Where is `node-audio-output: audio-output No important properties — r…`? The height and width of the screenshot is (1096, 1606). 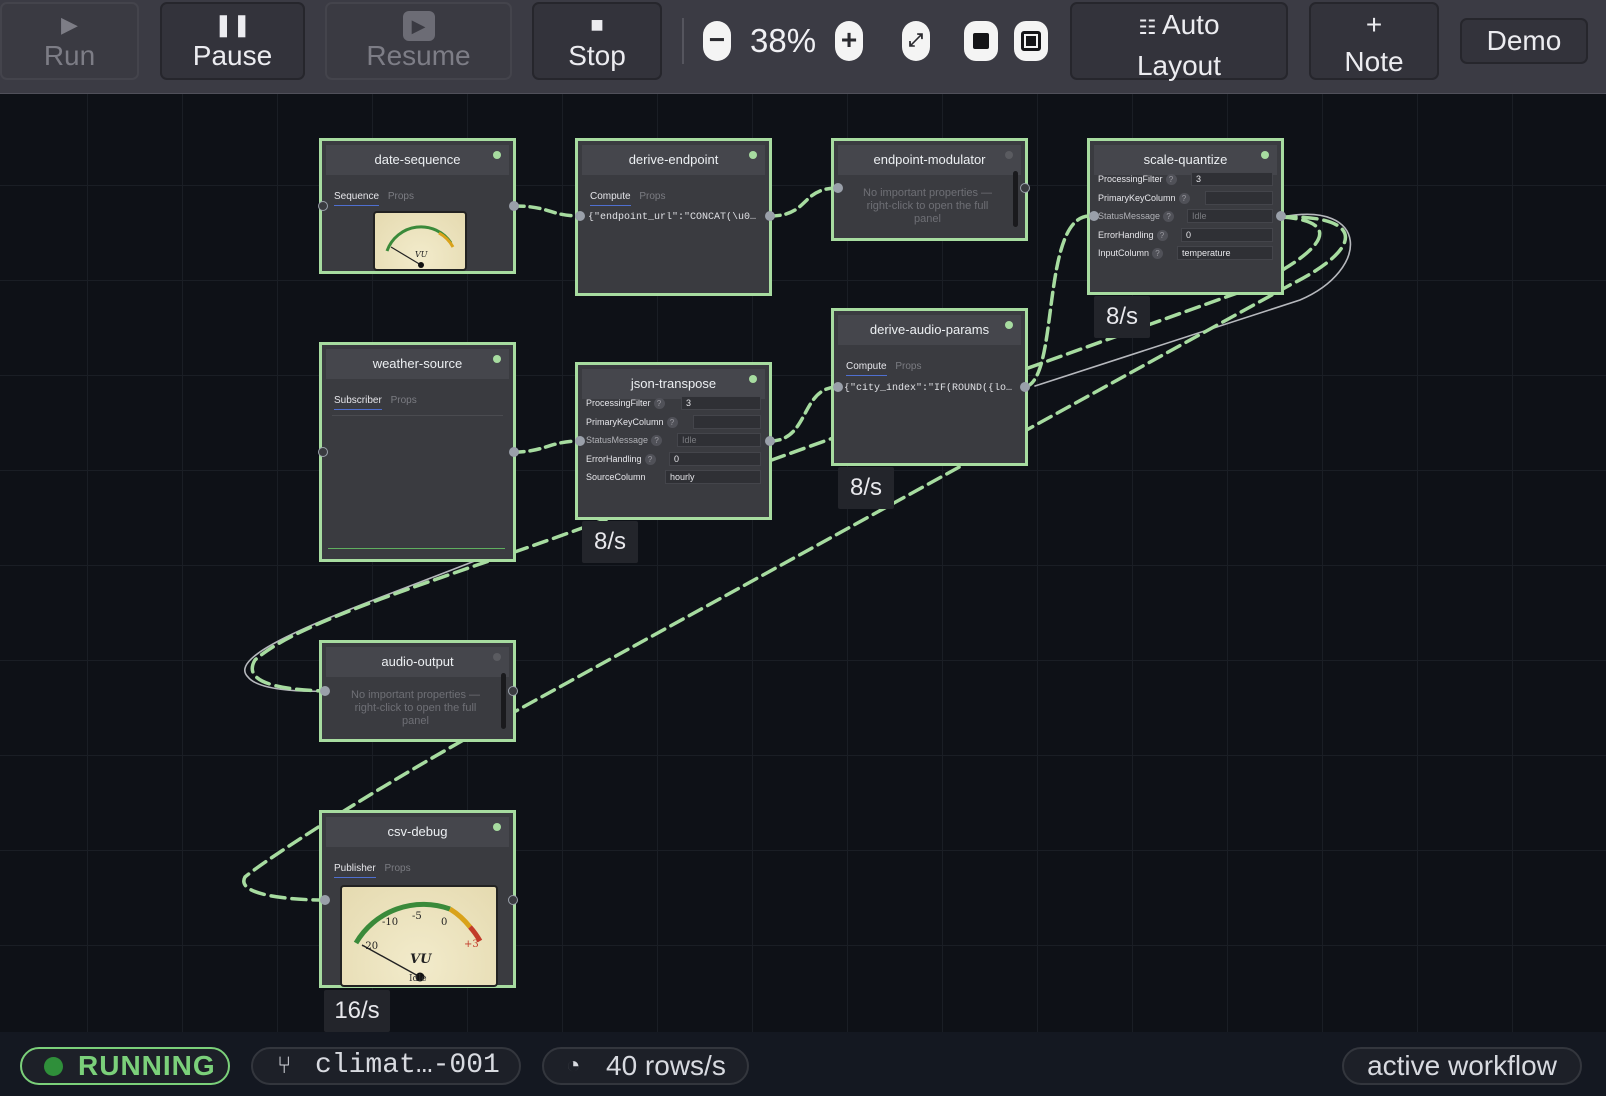
node-audio-output: audio-output No important properties — r… is located at coordinates (417, 691).